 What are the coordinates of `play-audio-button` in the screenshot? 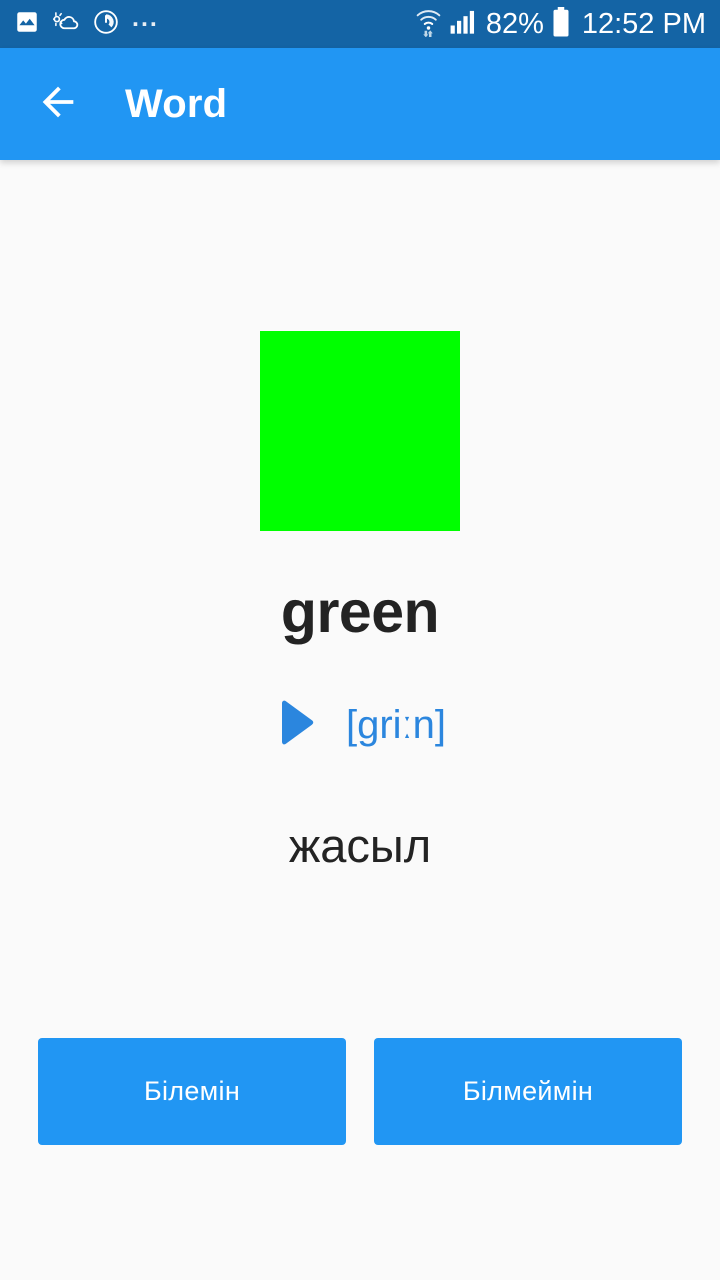 It's located at (297, 725).